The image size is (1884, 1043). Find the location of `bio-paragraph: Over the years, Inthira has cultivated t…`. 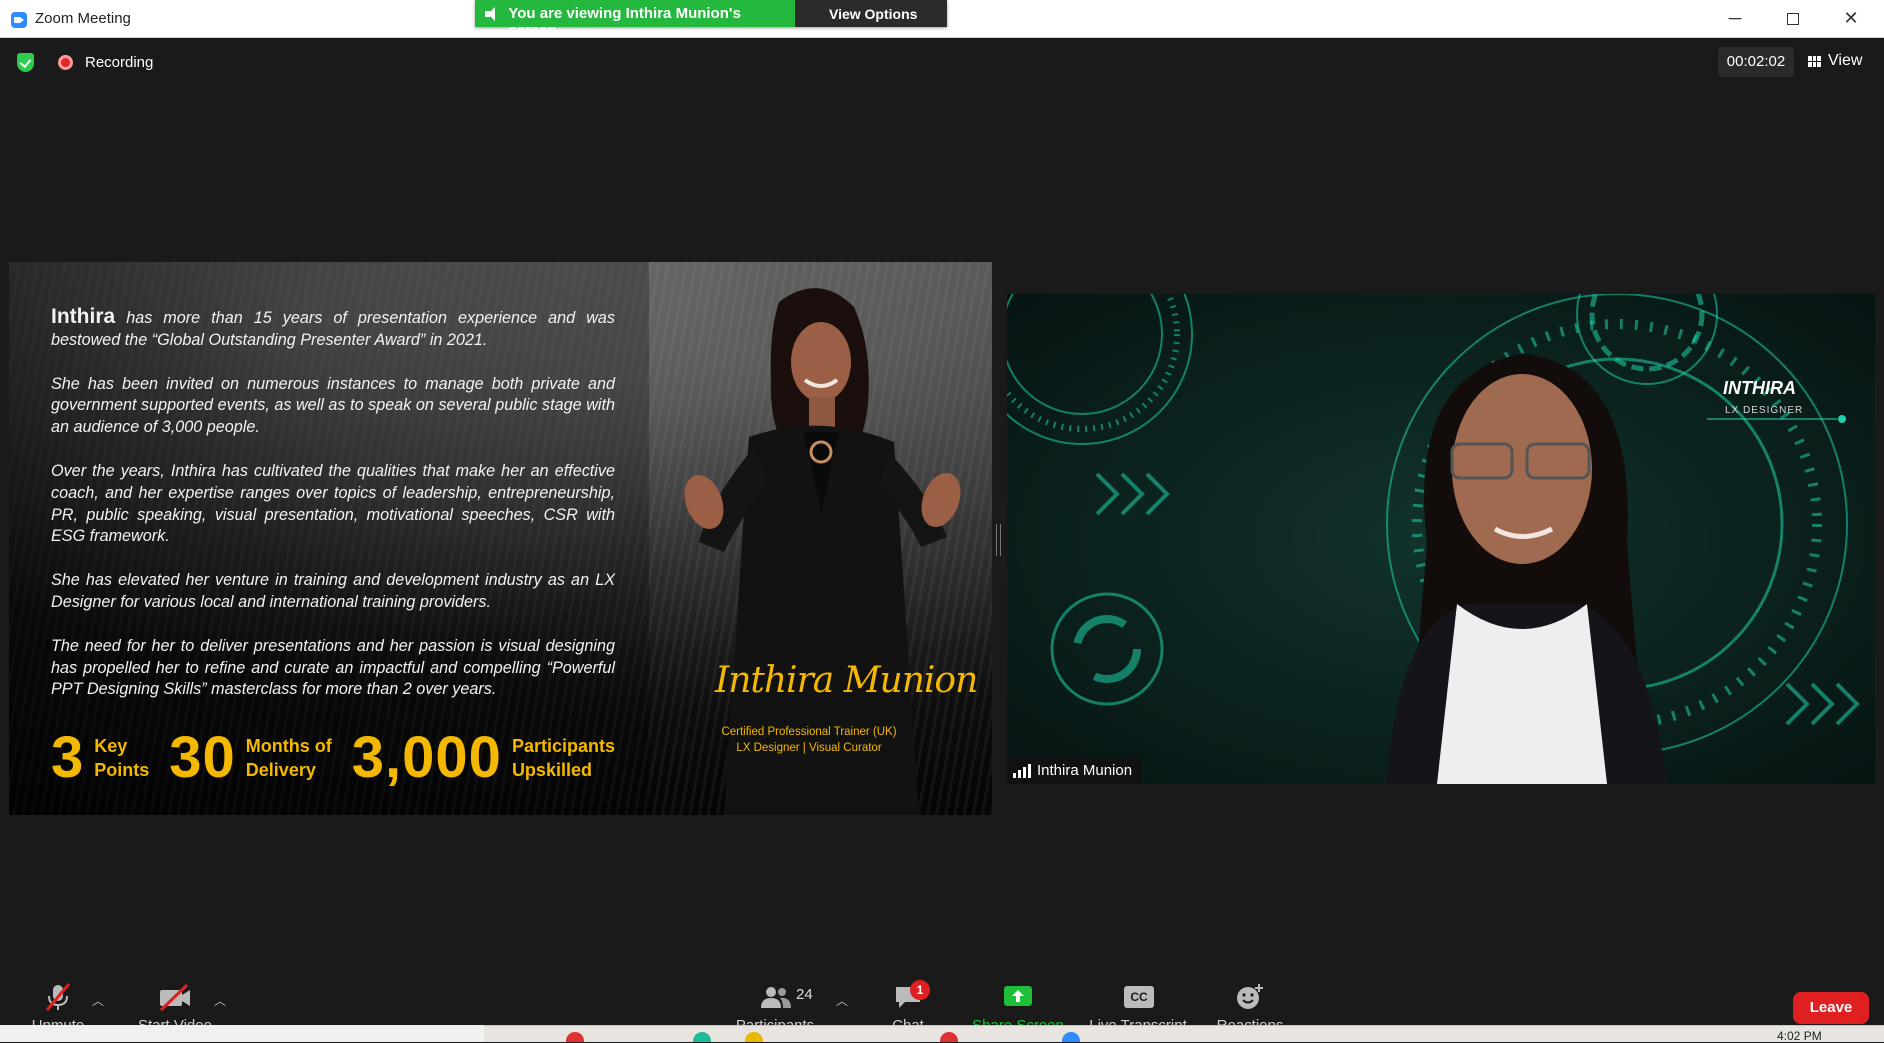

bio-paragraph: Over the years, Inthira has cultivated t… is located at coordinates (333, 503).